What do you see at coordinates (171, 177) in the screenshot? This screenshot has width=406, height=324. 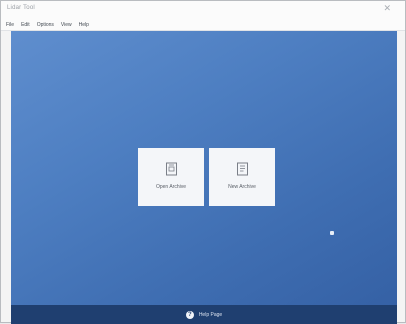 I see `open-archive-tile: Open Archive` at bounding box center [171, 177].